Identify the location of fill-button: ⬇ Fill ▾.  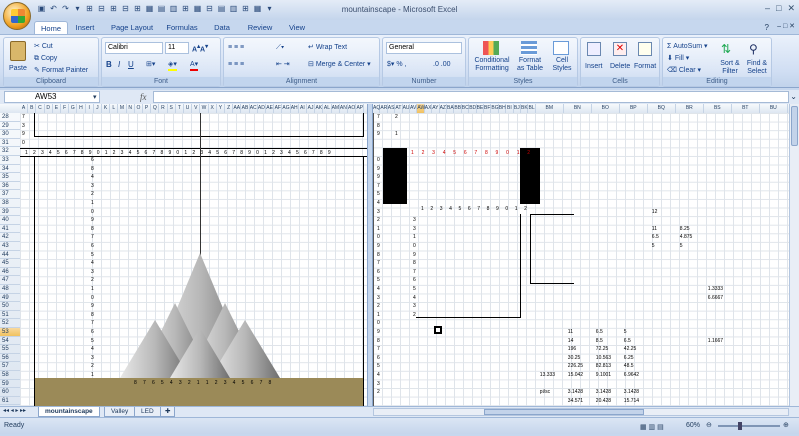
(678, 58).